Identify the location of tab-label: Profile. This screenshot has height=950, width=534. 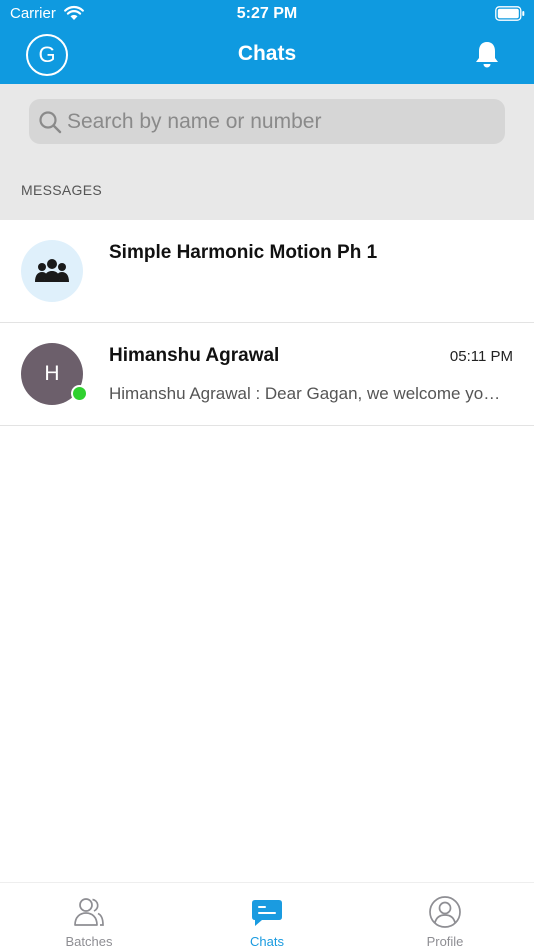
(445, 941).